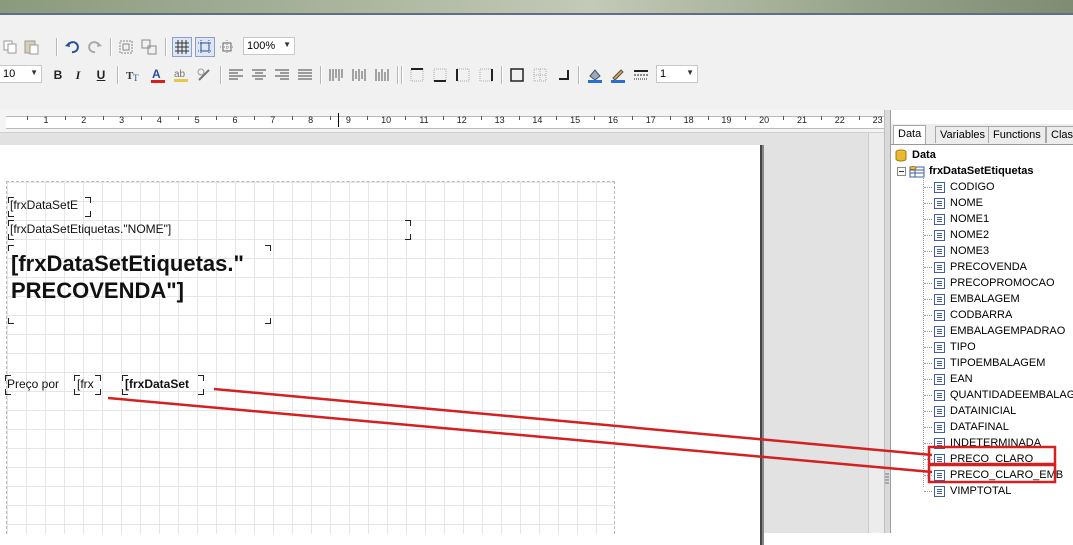  What do you see at coordinates (517, 75) in the screenshot?
I see `frame-all-icon` at bounding box center [517, 75].